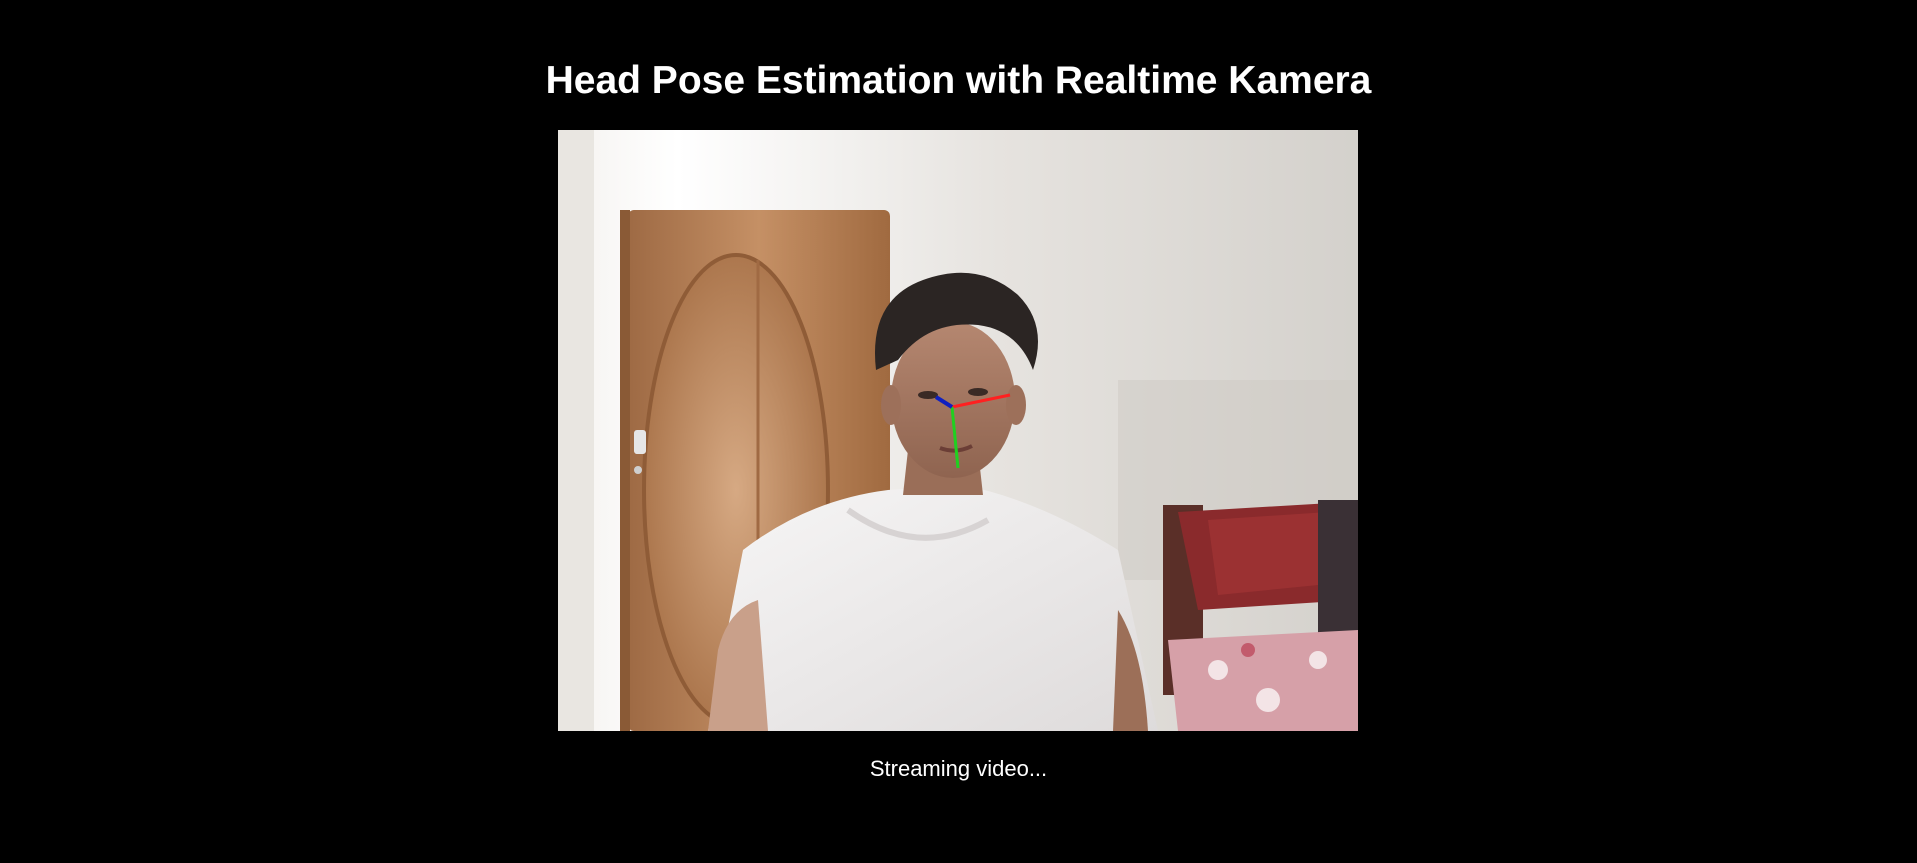 This screenshot has height=863, width=1917. What do you see at coordinates (891, 405) in the screenshot?
I see `ear-left` at bounding box center [891, 405].